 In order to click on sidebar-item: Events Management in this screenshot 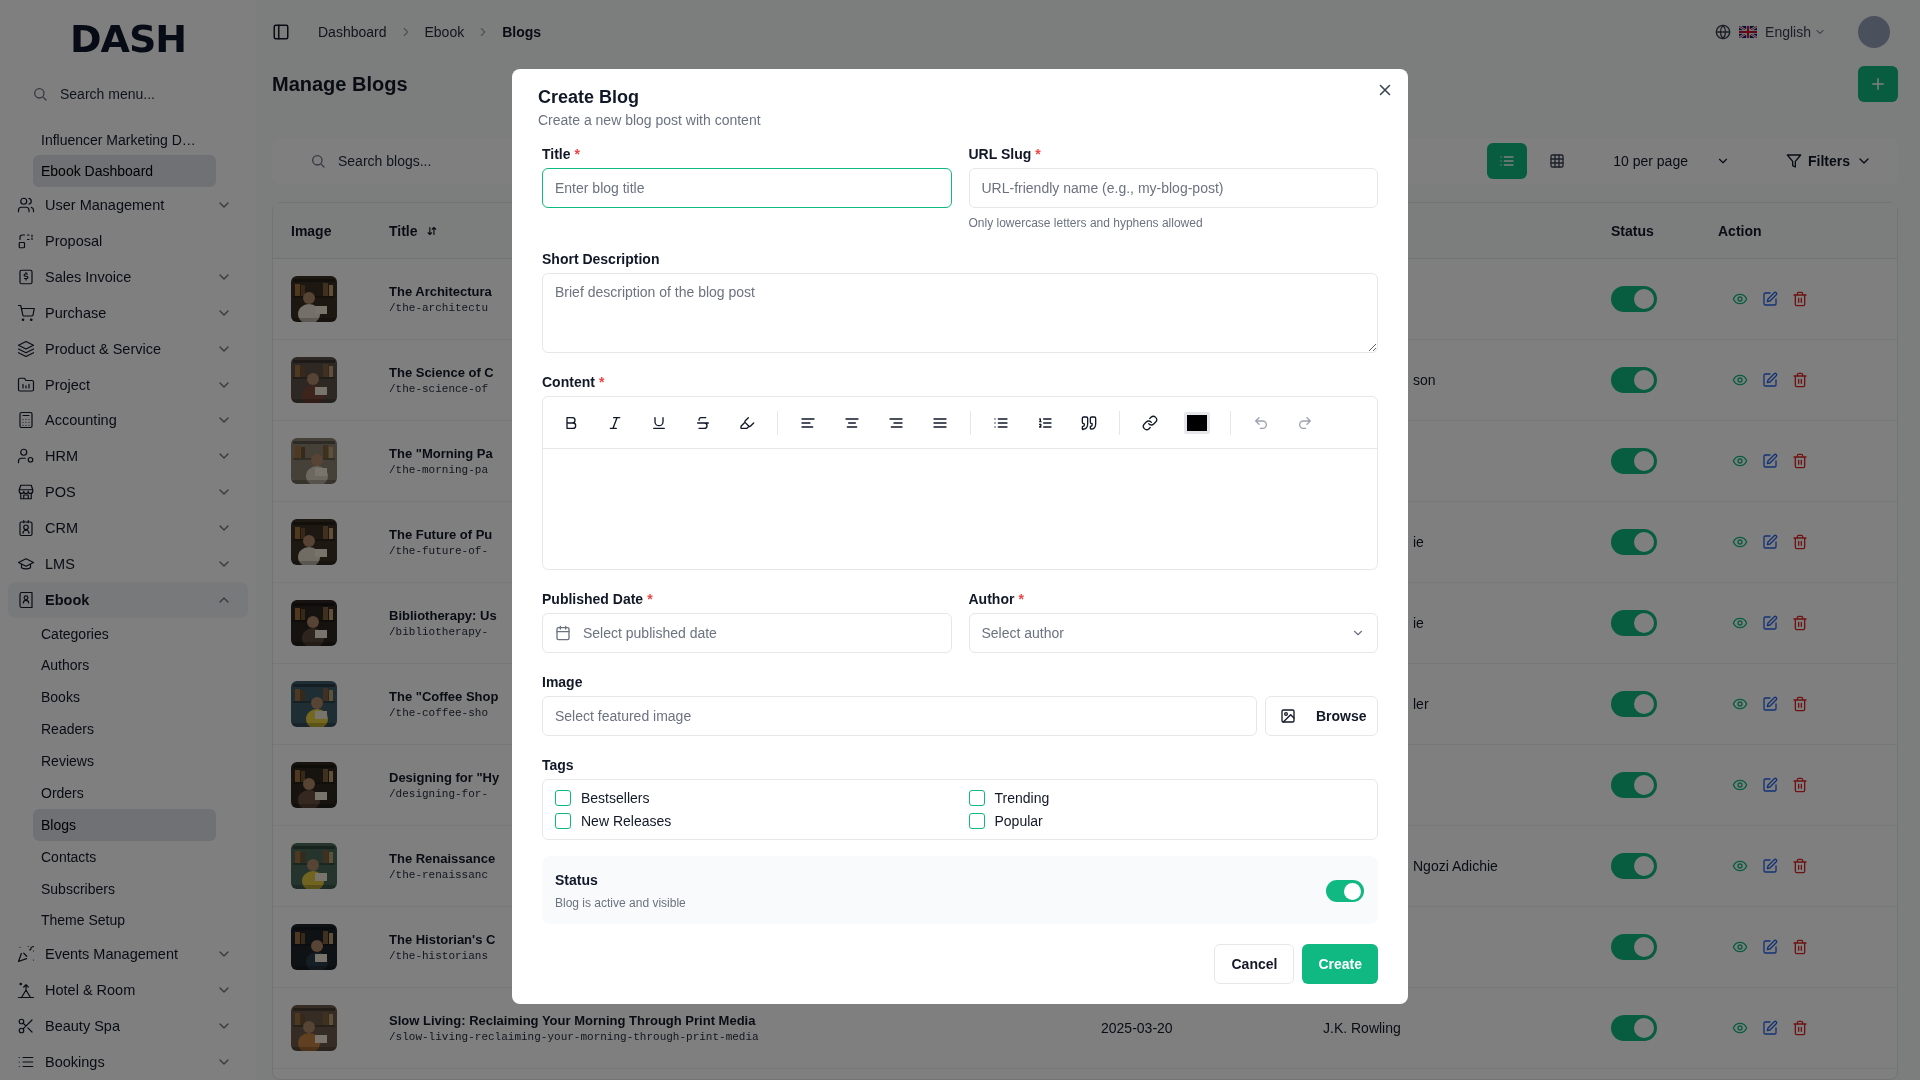, I will do `click(128, 954)`.